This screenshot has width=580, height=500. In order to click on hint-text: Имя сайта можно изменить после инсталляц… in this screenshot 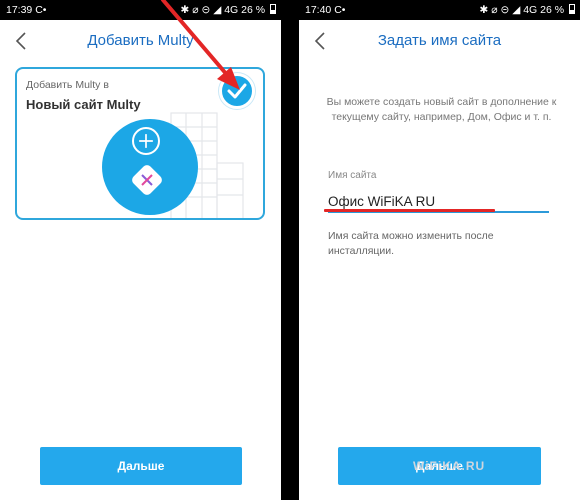, I will do `click(411, 243)`.